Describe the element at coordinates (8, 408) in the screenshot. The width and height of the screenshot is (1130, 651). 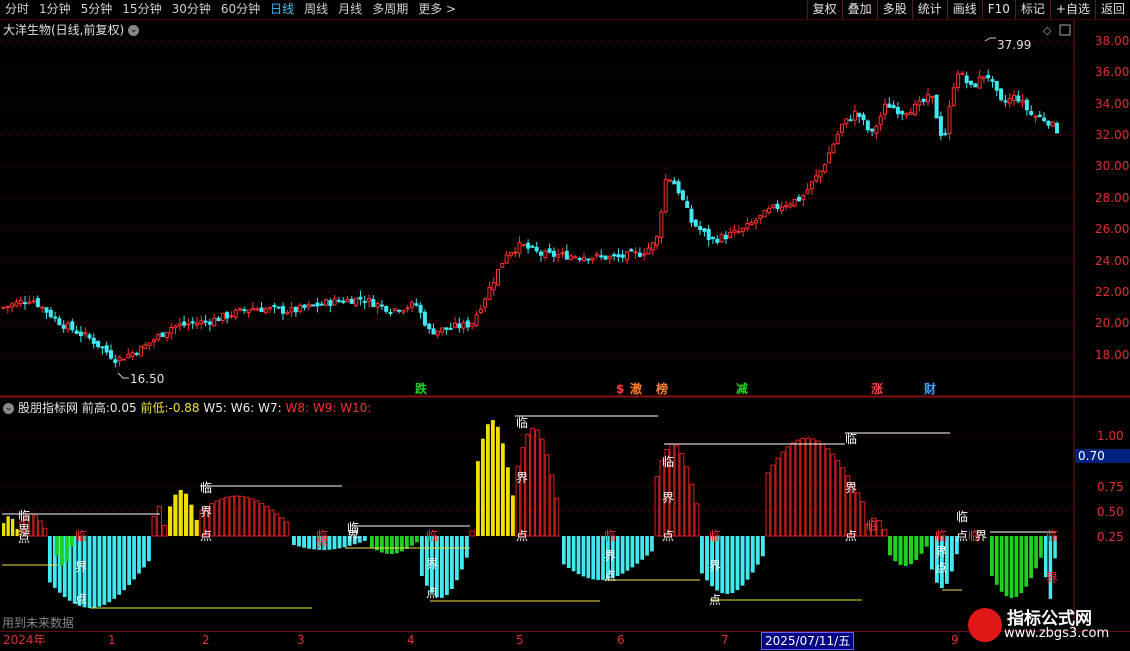
I see `chevron-down-icon: ⌄` at that location.